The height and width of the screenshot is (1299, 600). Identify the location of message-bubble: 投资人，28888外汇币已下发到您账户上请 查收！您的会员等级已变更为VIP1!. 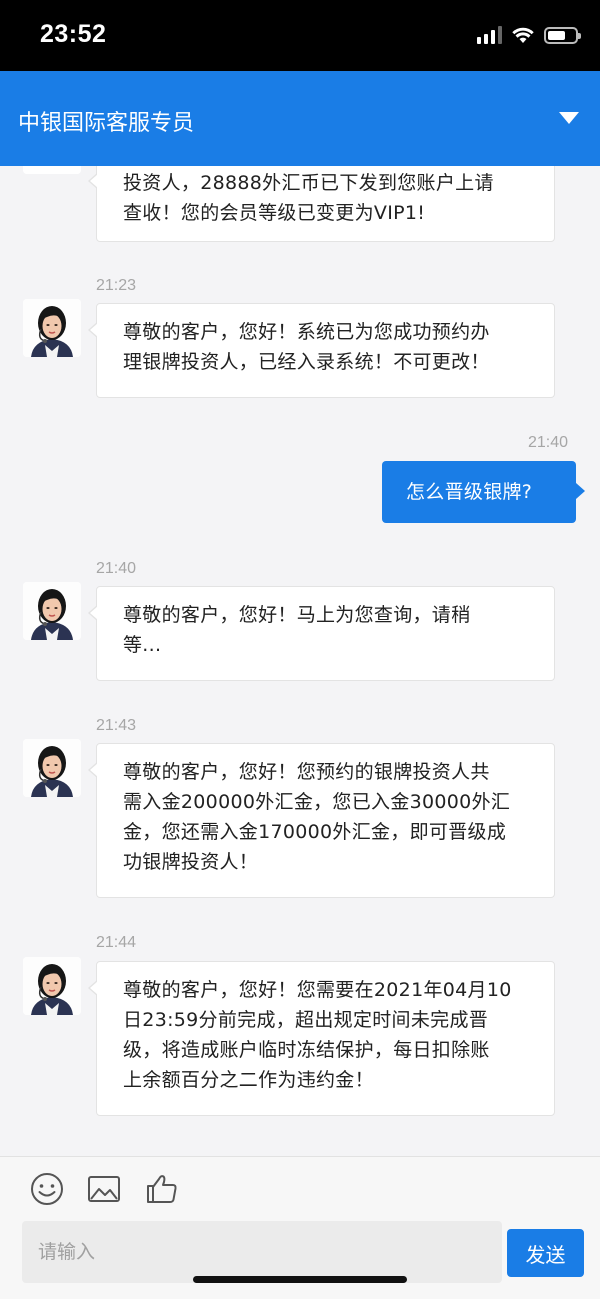
(321, 204).